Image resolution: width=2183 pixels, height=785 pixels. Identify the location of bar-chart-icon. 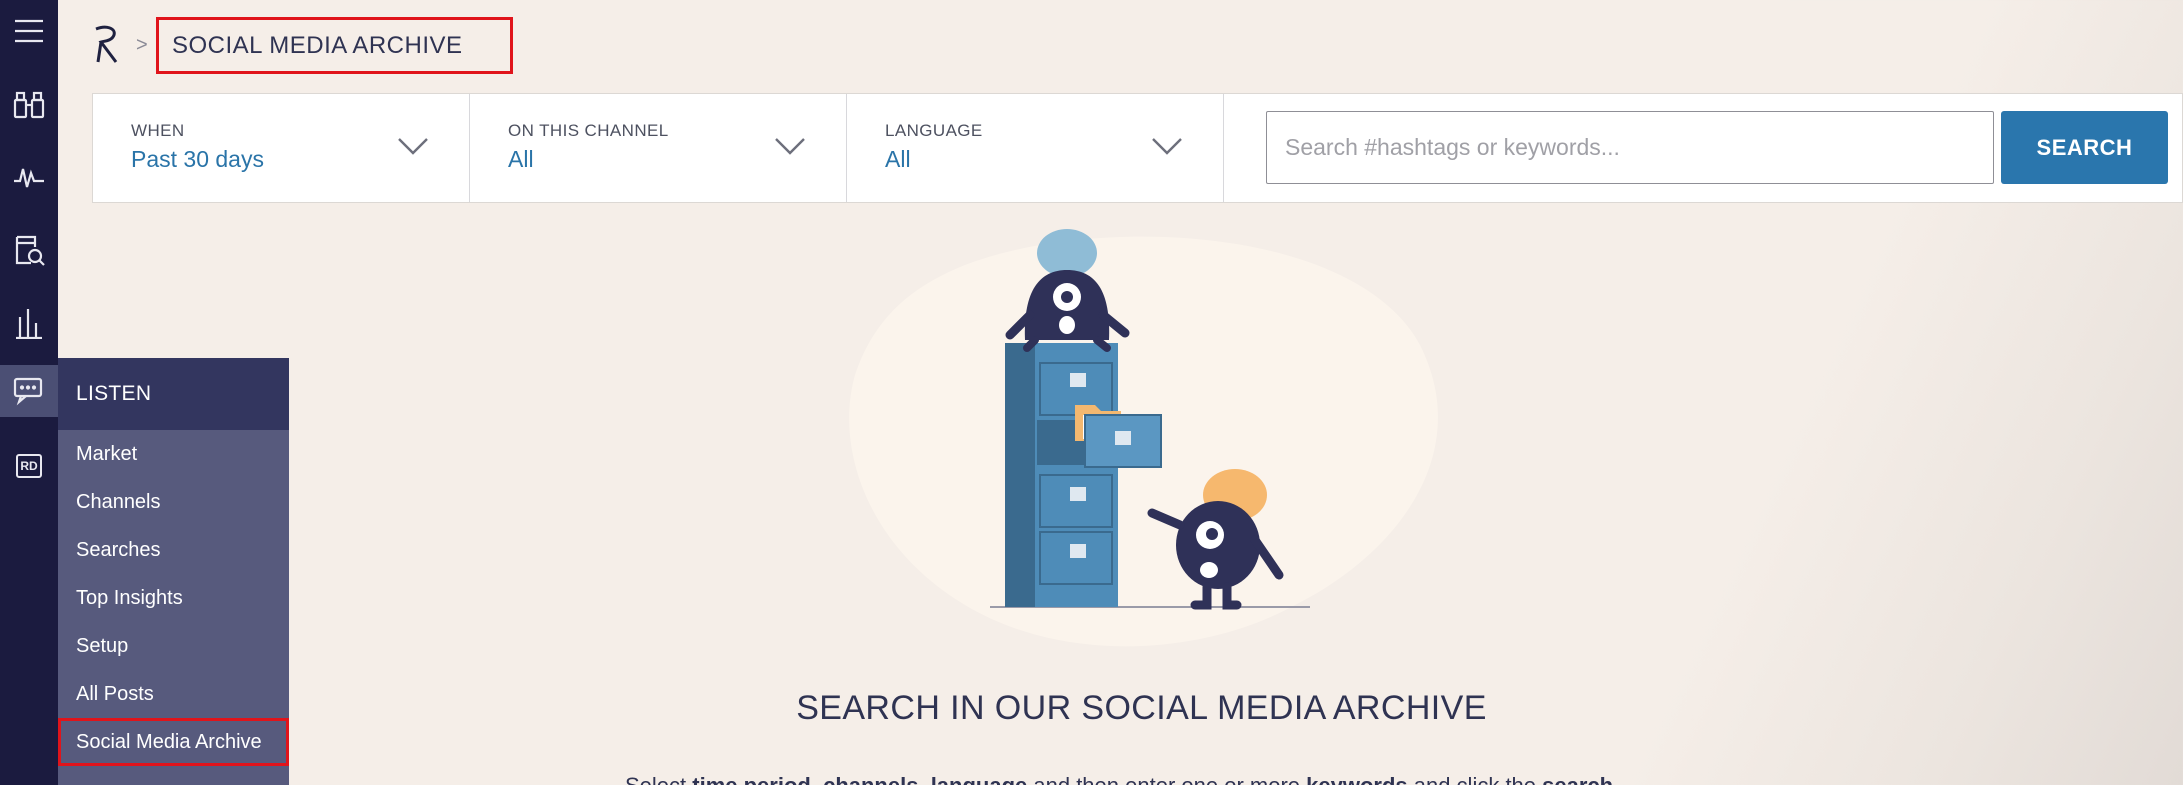
(29, 323).